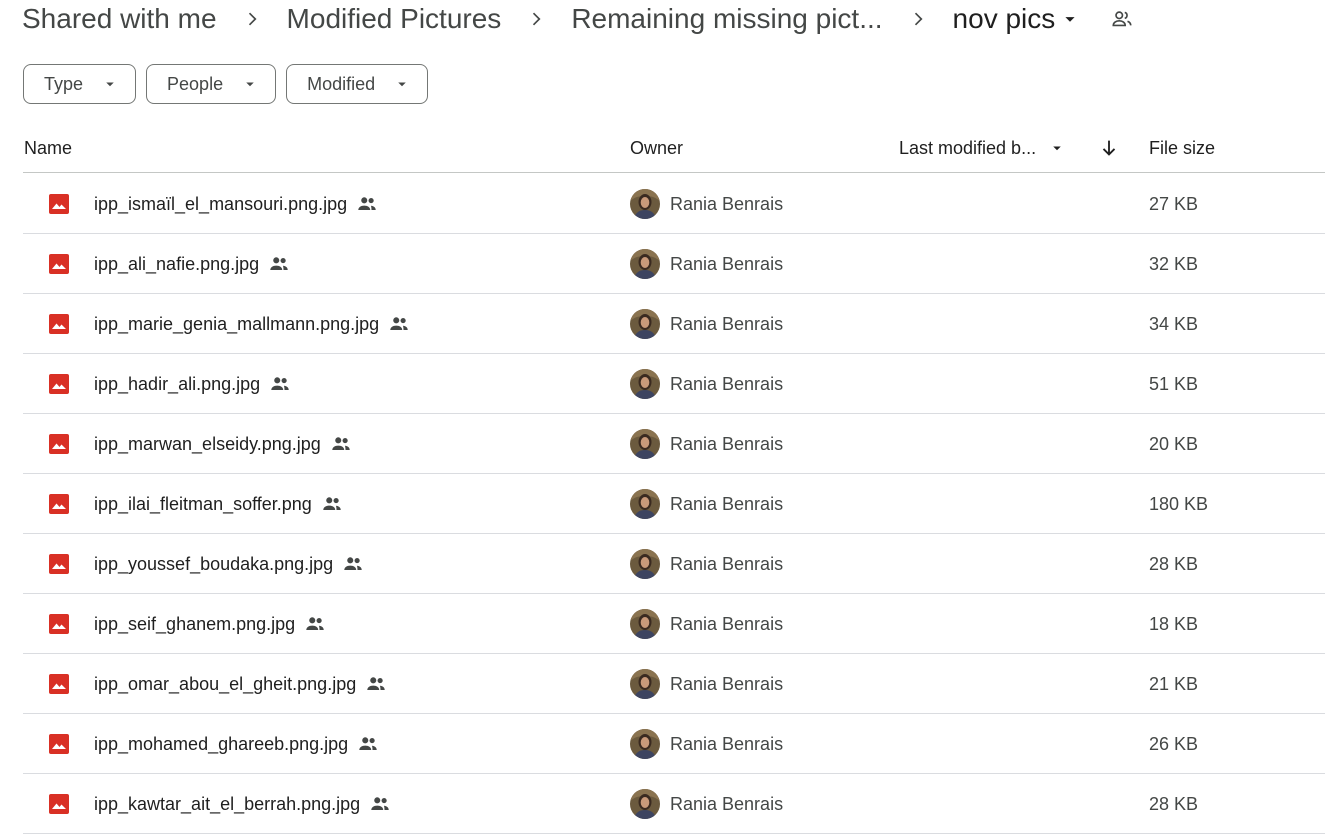  Describe the element at coordinates (207, 443) in the screenshot. I see `file-name-text: ipp_marwan_elseidy.png.jpg` at that location.